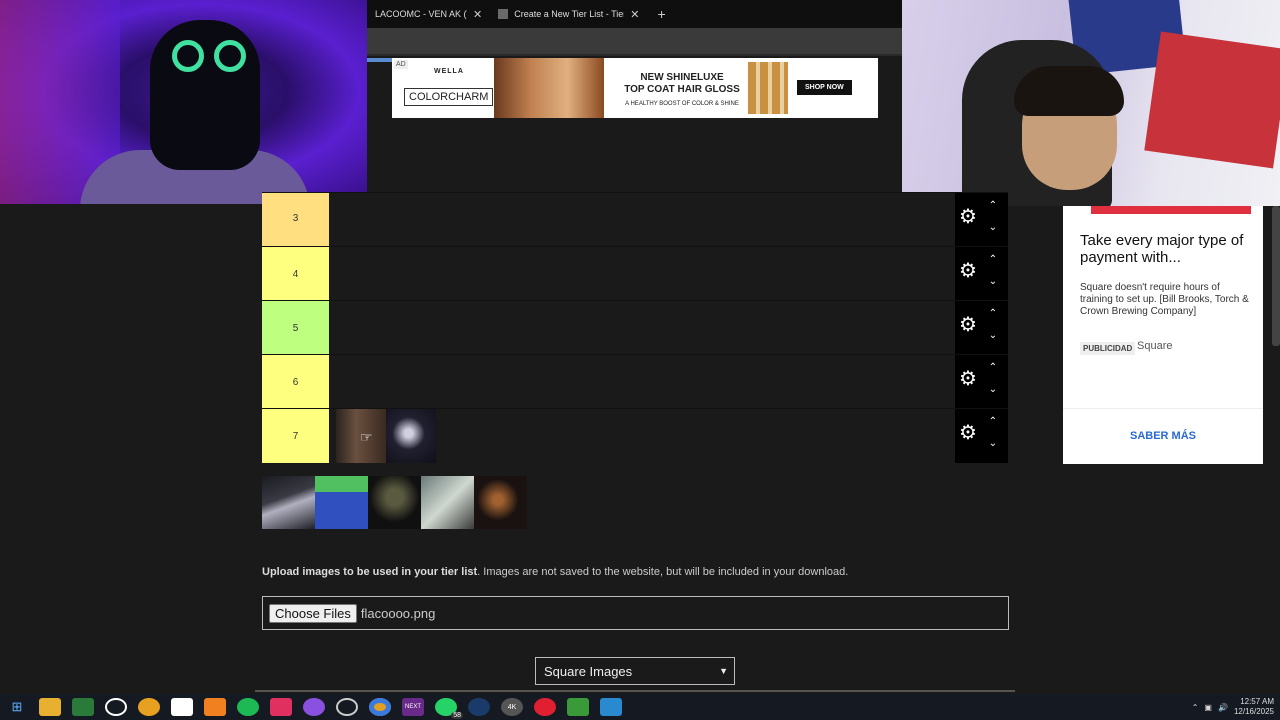 This screenshot has width=1280, height=720. What do you see at coordinates (209, 58) in the screenshot?
I see `party-glasses` at bounding box center [209, 58].